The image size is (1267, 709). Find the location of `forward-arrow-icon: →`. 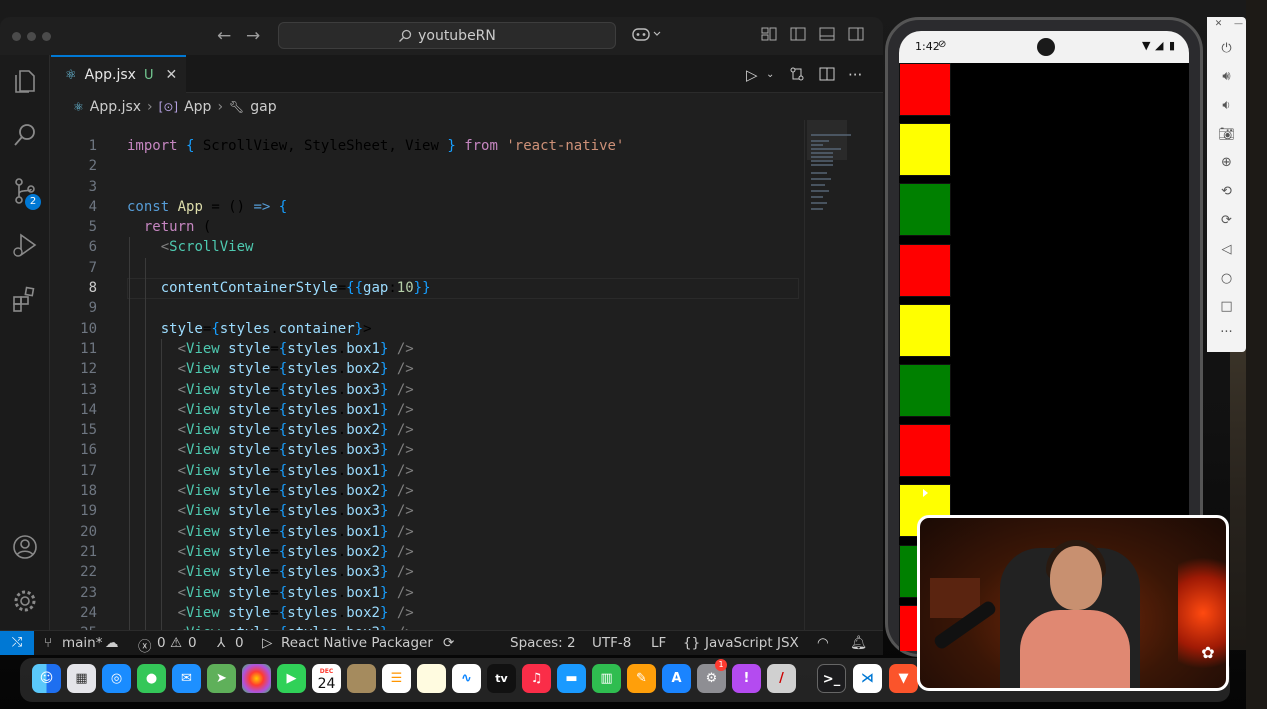

forward-arrow-icon: → is located at coordinates (253, 36).